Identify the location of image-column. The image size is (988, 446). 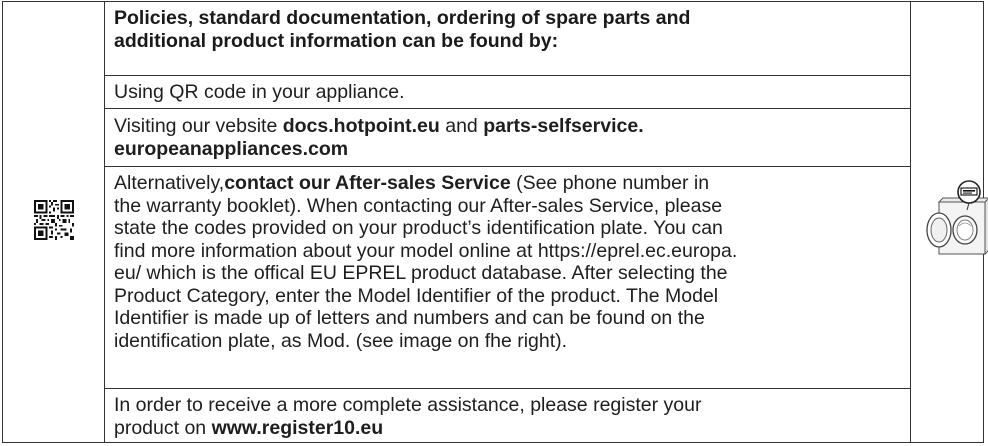
(949, 222).